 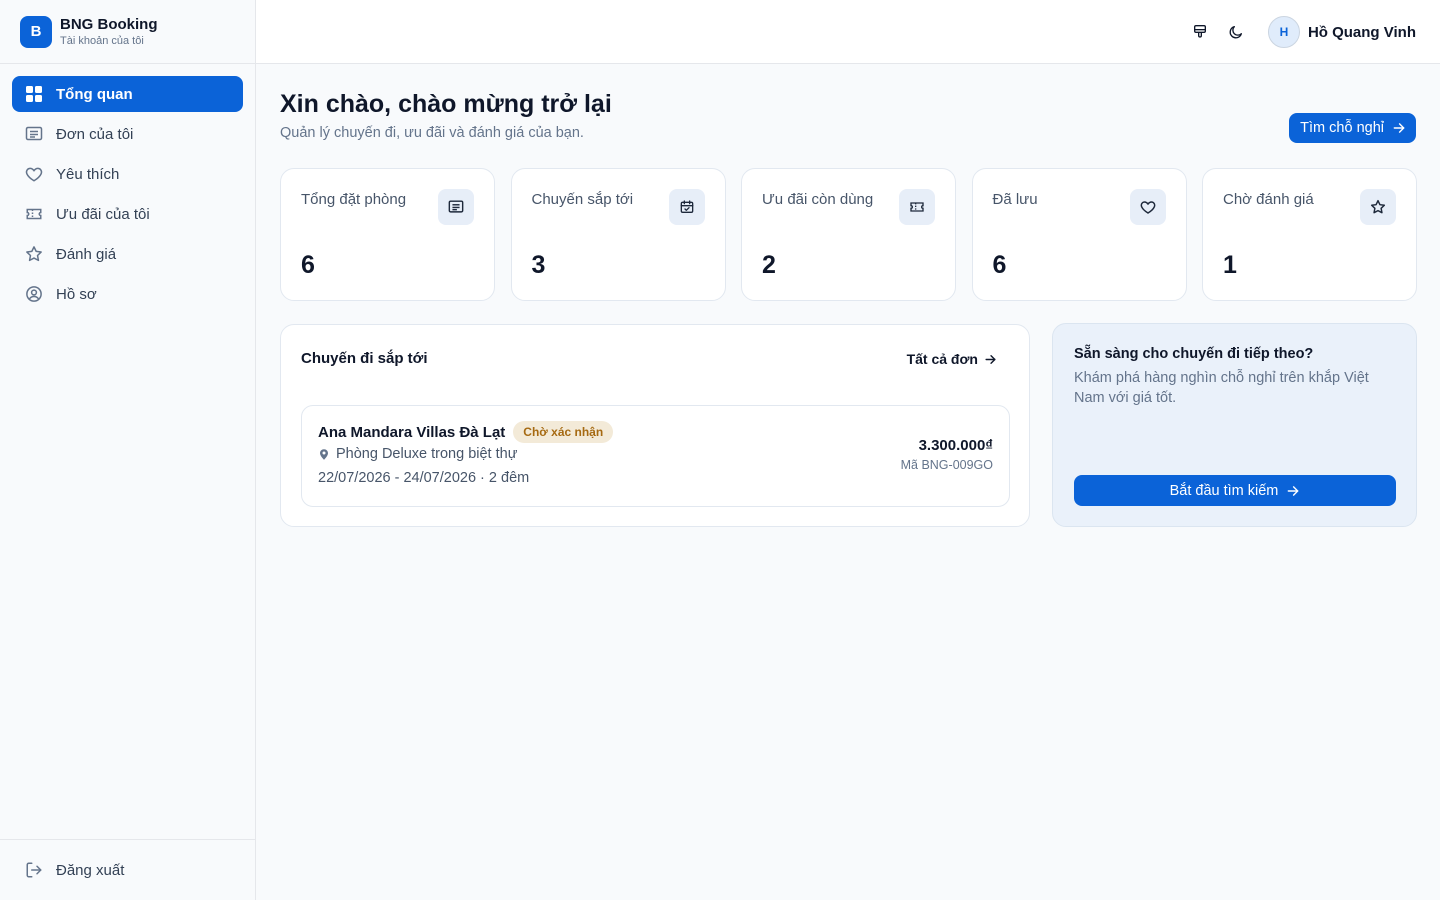 What do you see at coordinates (1342, 128) in the screenshot?
I see `find-accommodation-label: Tìm chỗ nghỉ` at bounding box center [1342, 128].